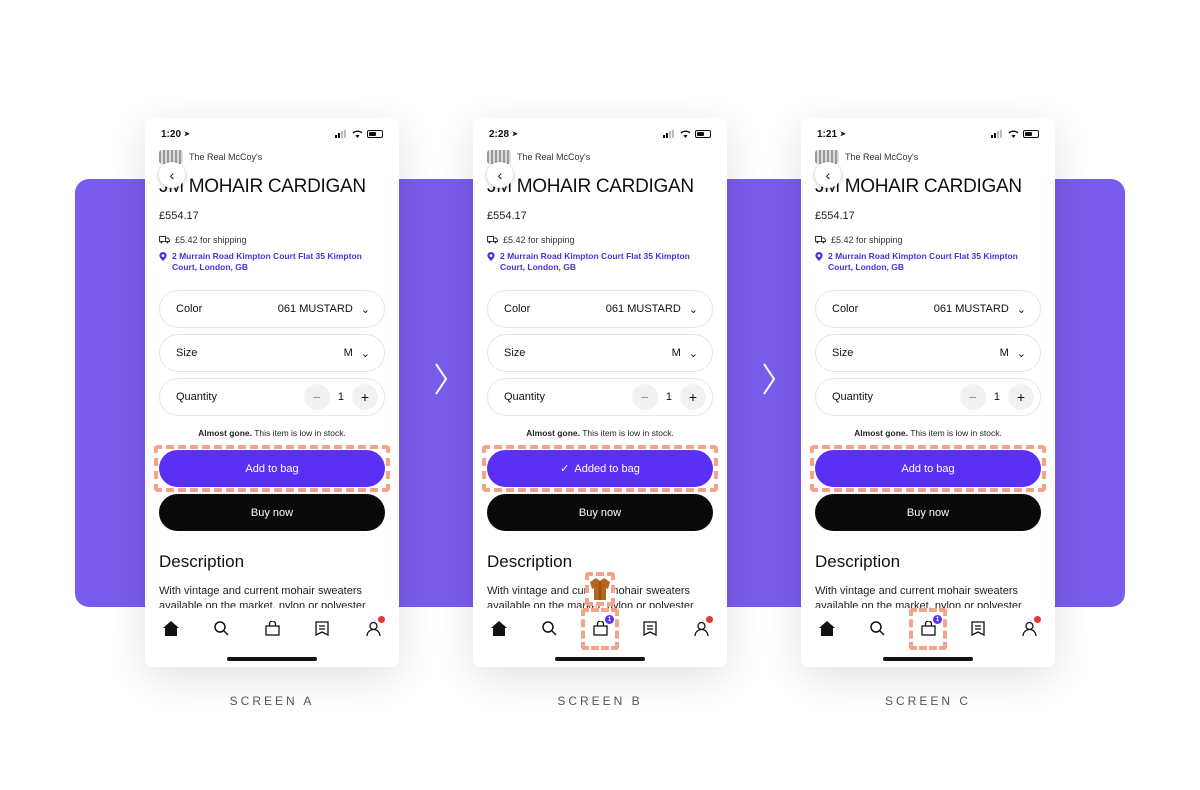 This screenshot has width=1200, height=790. Describe the element at coordinates (300, 433) in the screenshot. I see `stock-text: This item is low in stock.` at that location.